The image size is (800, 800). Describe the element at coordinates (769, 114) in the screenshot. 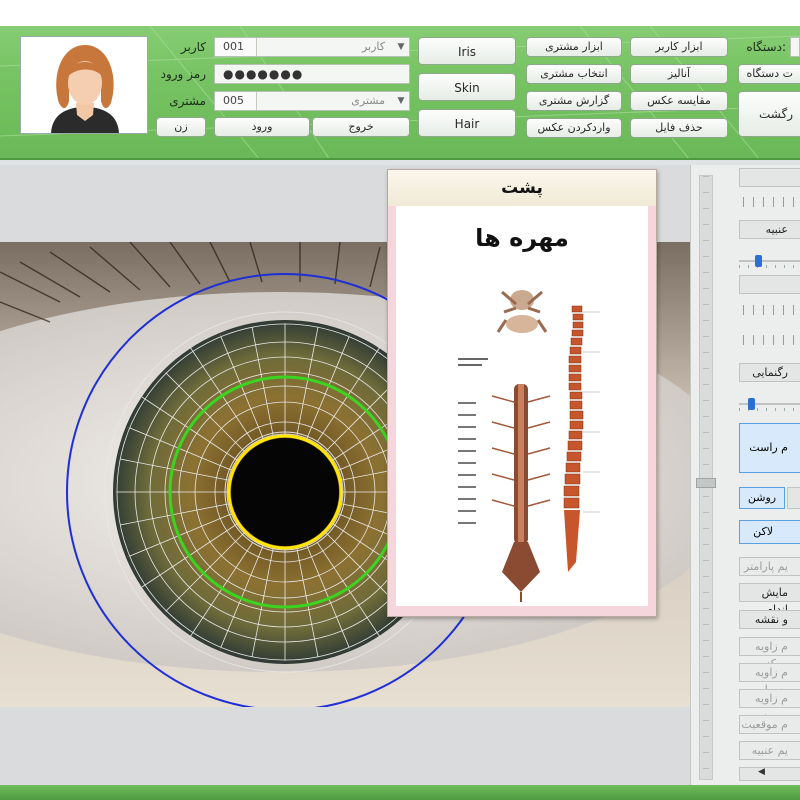

I see `back-button: رگشت` at that location.